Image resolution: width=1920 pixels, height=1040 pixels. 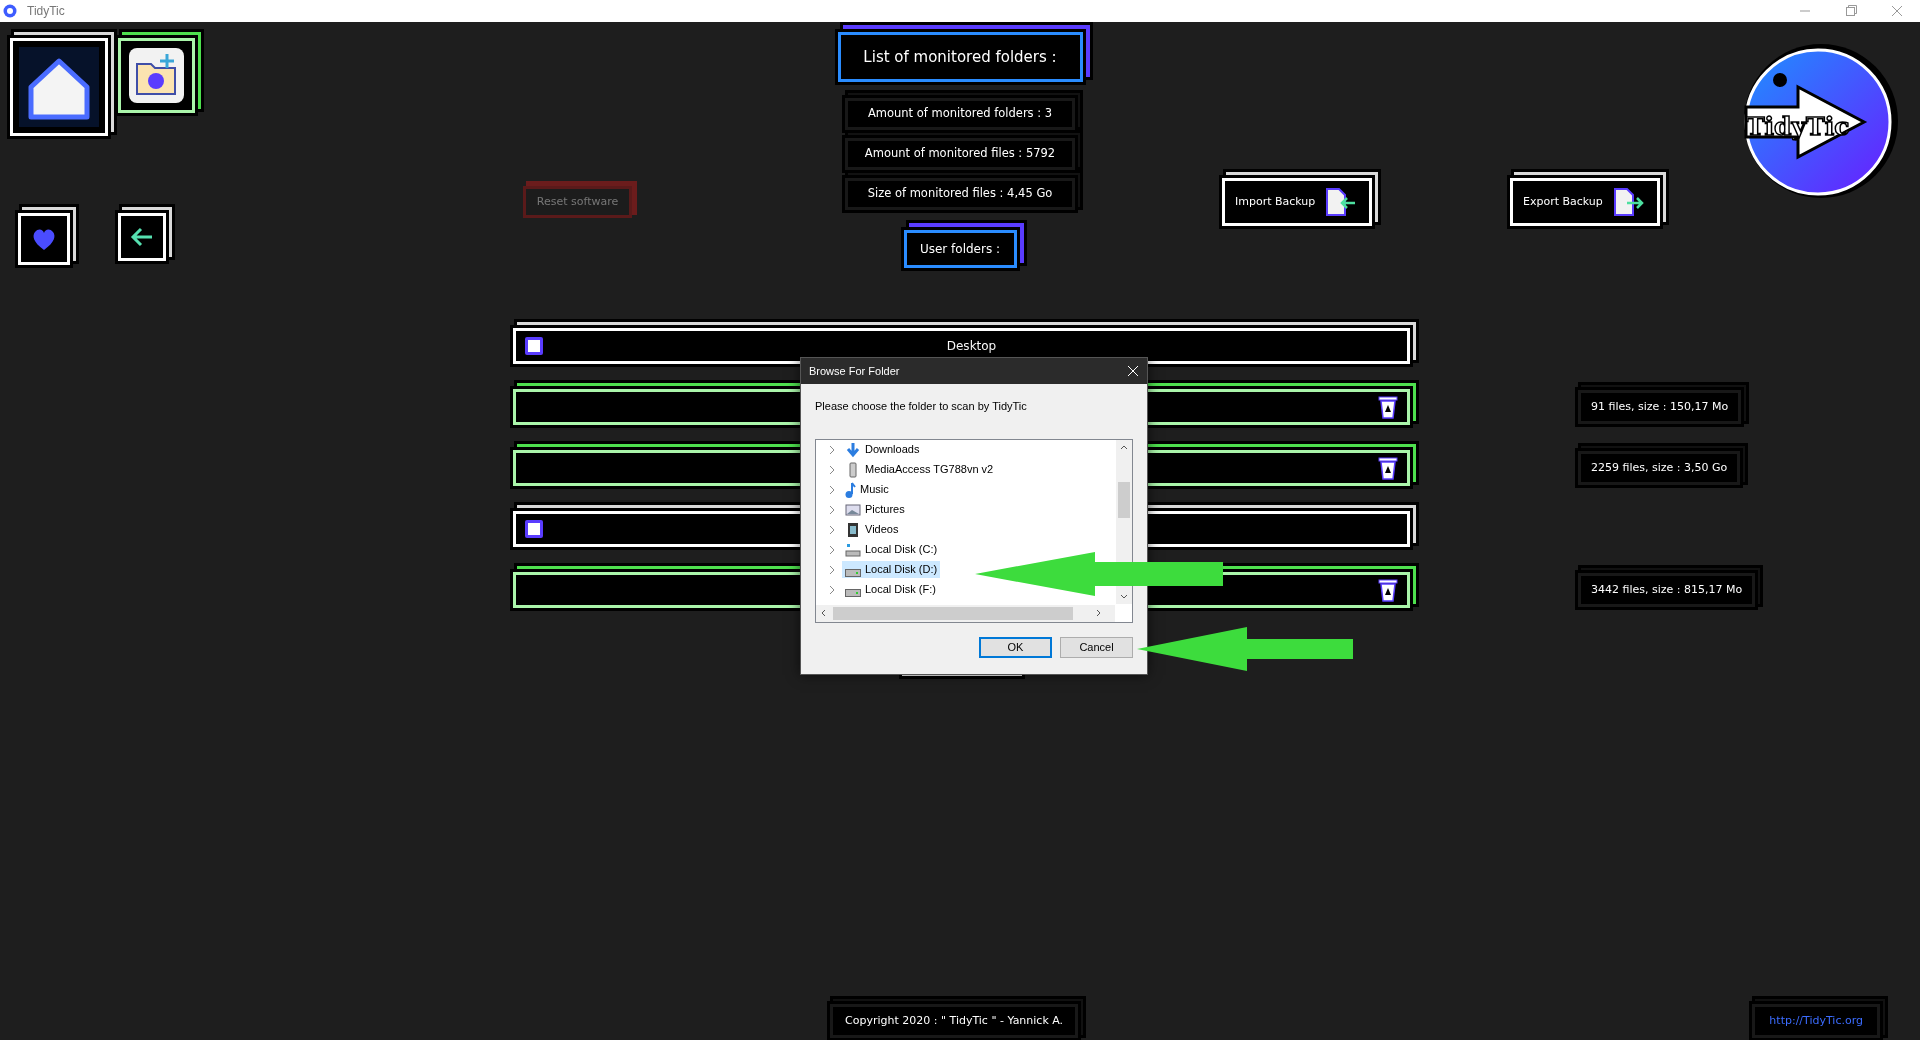 What do you see at coordinates (854, 371) in the screenshot?
I see `dialog-title: Browse For Folder` at bounding box center [854, 371].